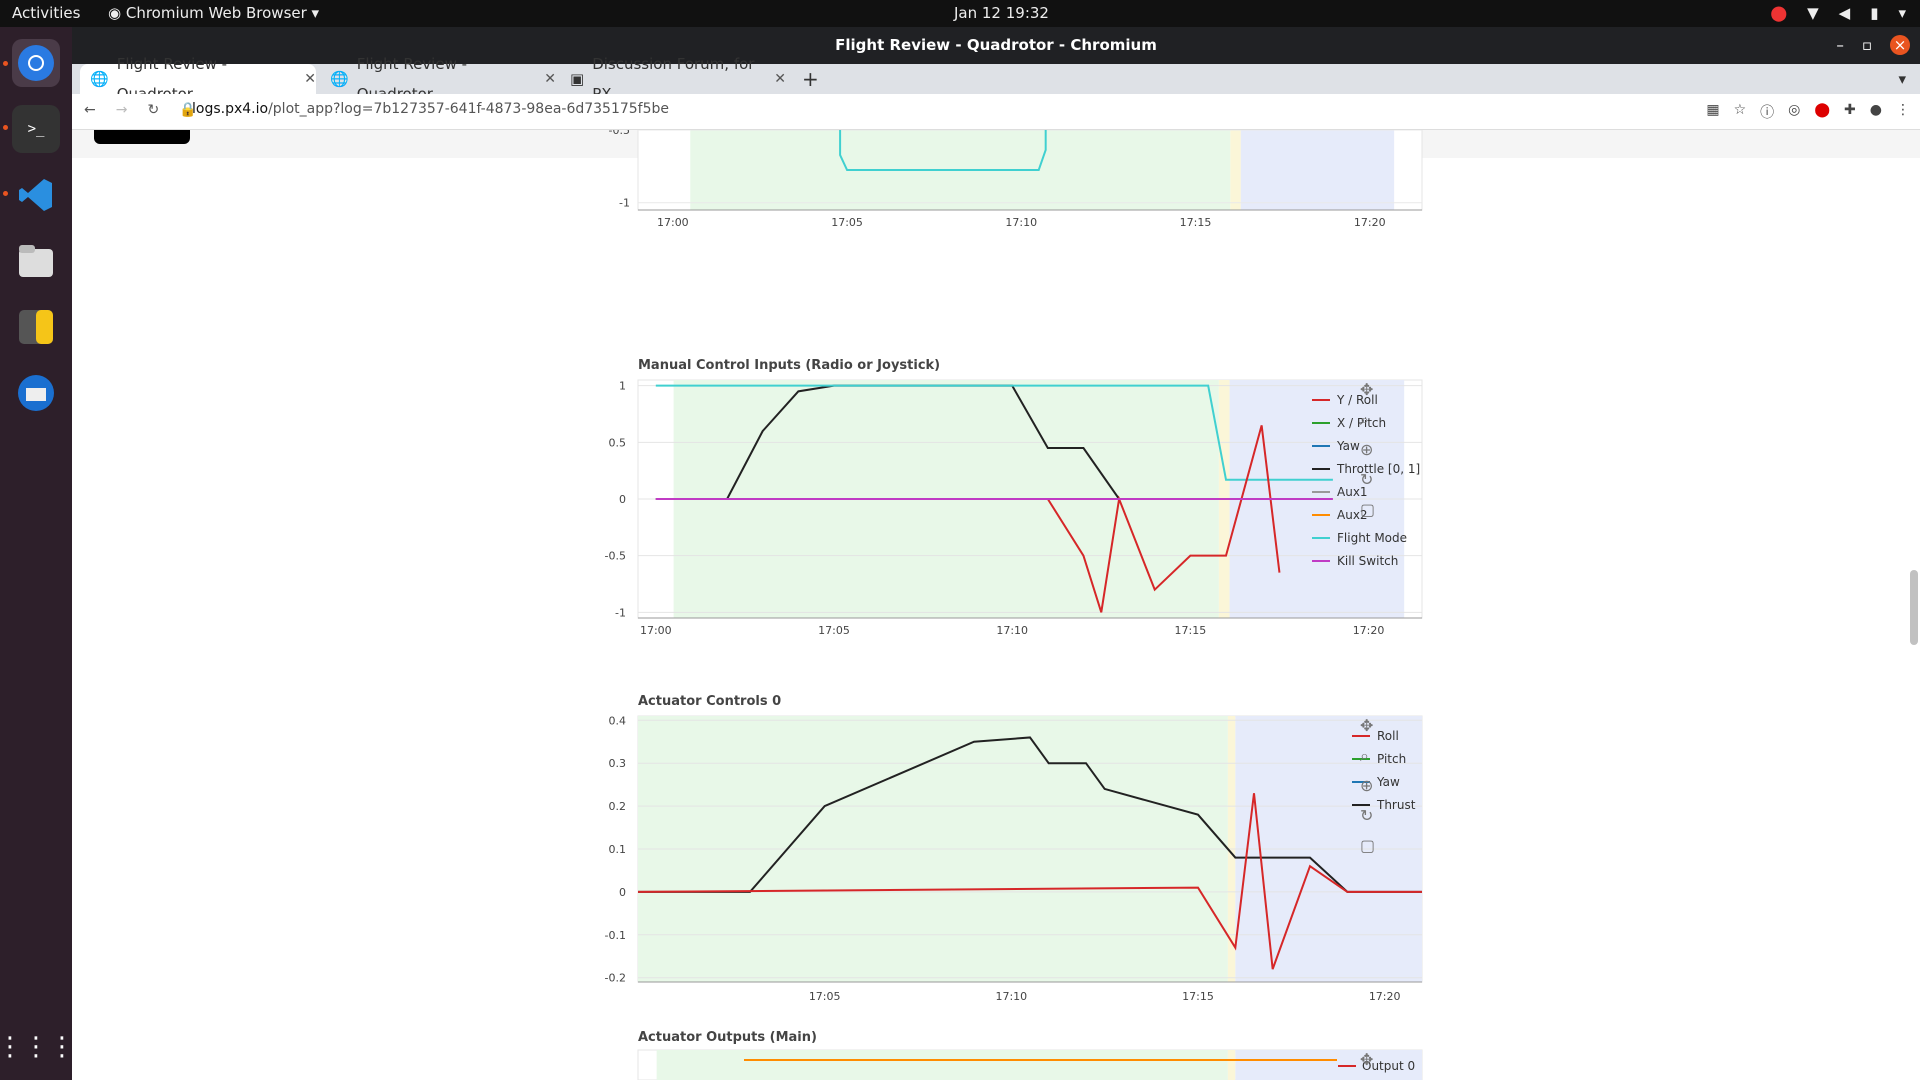  What do you see at coordinates (213, 13) in the screenshot?
I see `app-menu: ◉ Chromium Web Browser ▾` at bounding box center [213, 13].